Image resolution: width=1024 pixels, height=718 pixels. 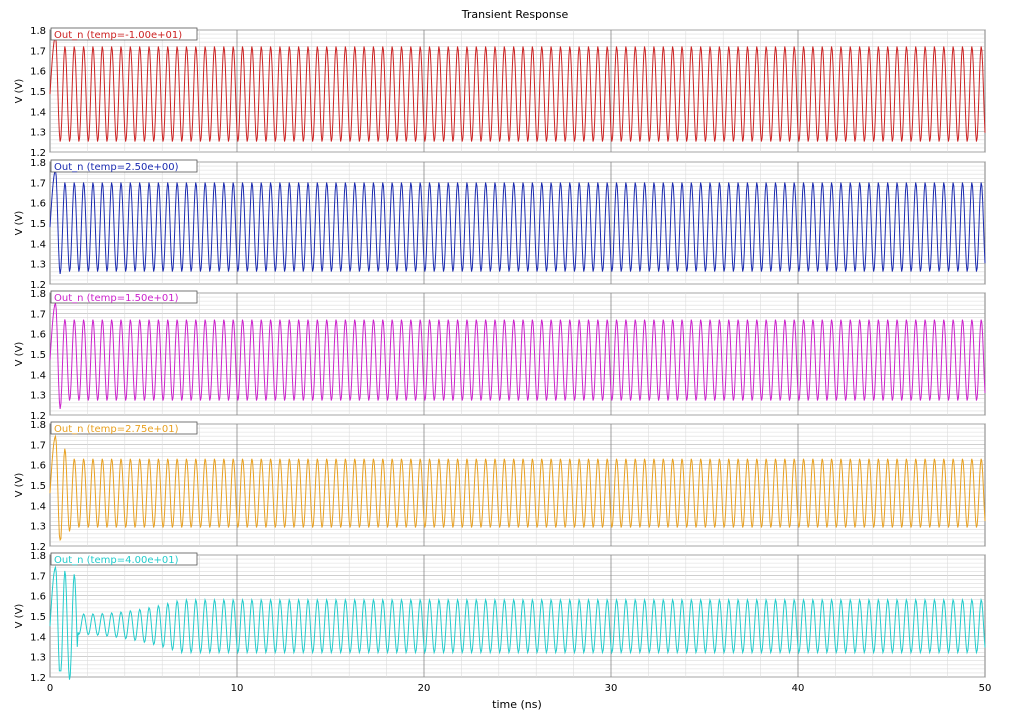 I want to click on x-tick-label: 10, so click(x=237, y=688).